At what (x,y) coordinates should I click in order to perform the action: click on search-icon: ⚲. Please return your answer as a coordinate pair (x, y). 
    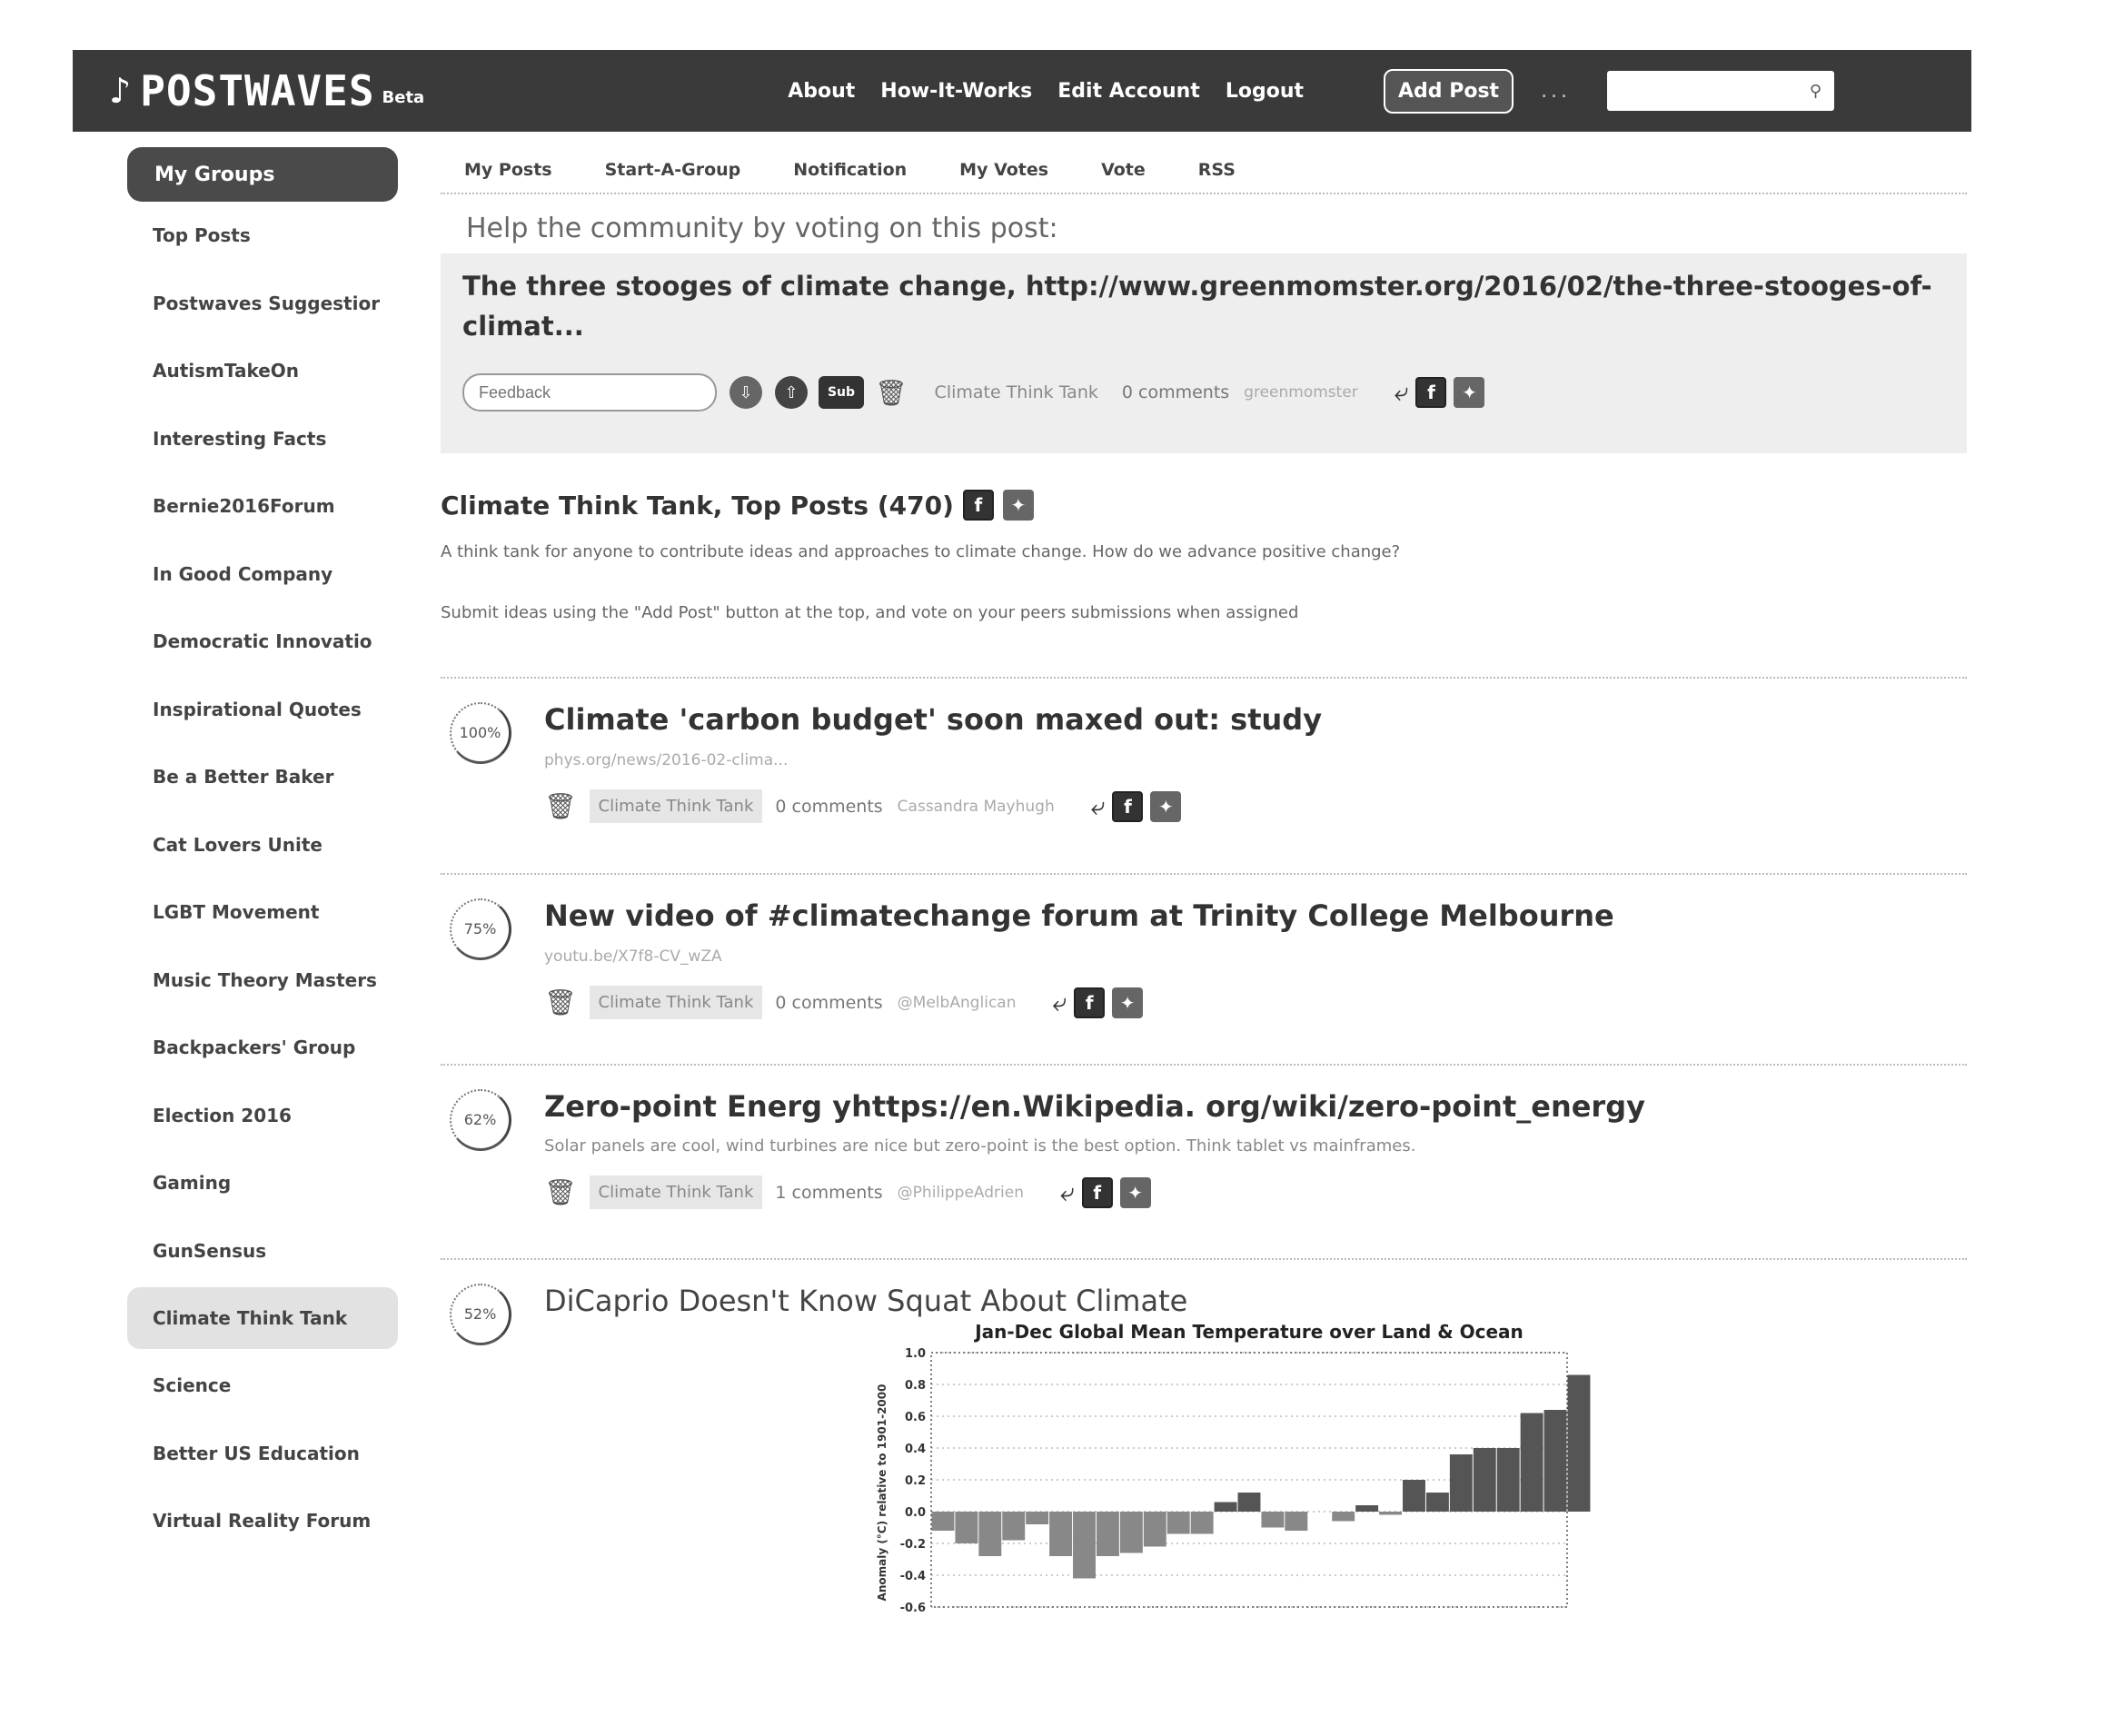
    Looking at the image, I should click on (1816, 91).